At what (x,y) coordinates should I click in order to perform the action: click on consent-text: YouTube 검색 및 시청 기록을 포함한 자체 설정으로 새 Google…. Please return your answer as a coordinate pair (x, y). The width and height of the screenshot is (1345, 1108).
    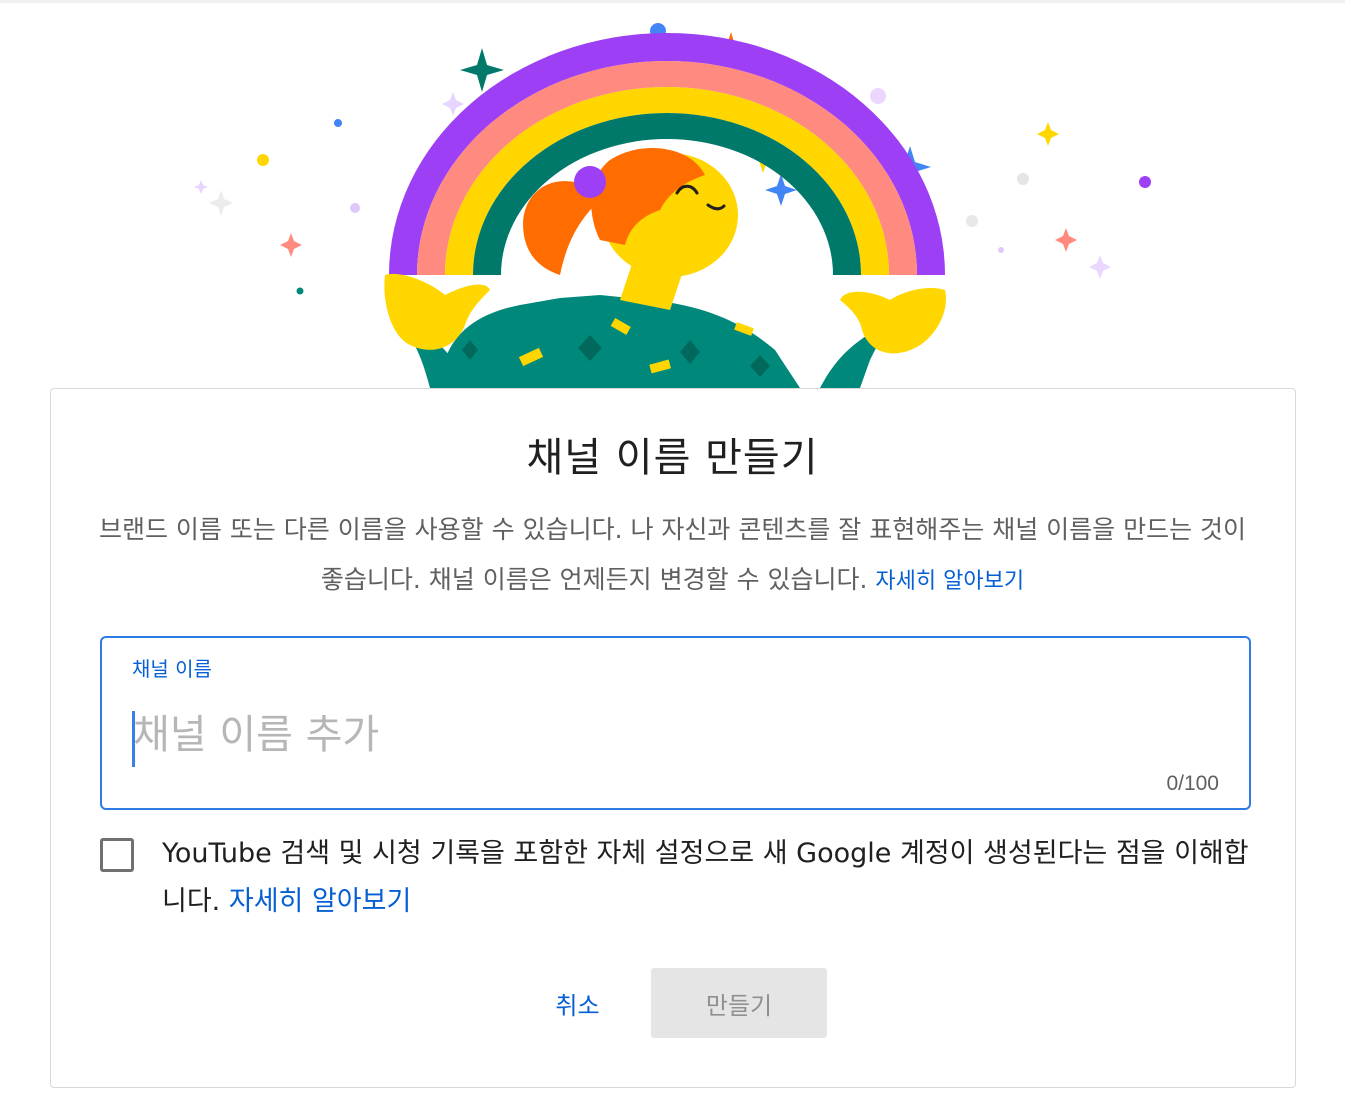
    Looking at the image, I should click on (707, 878).